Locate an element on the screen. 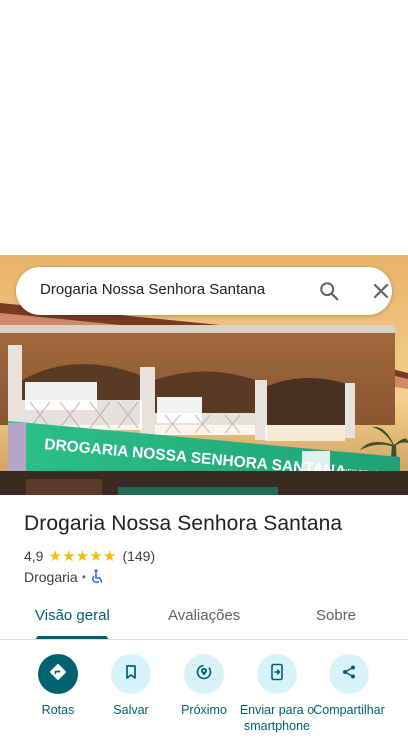  wheelchair-accessible-icon is located at coordinates (97, 577).